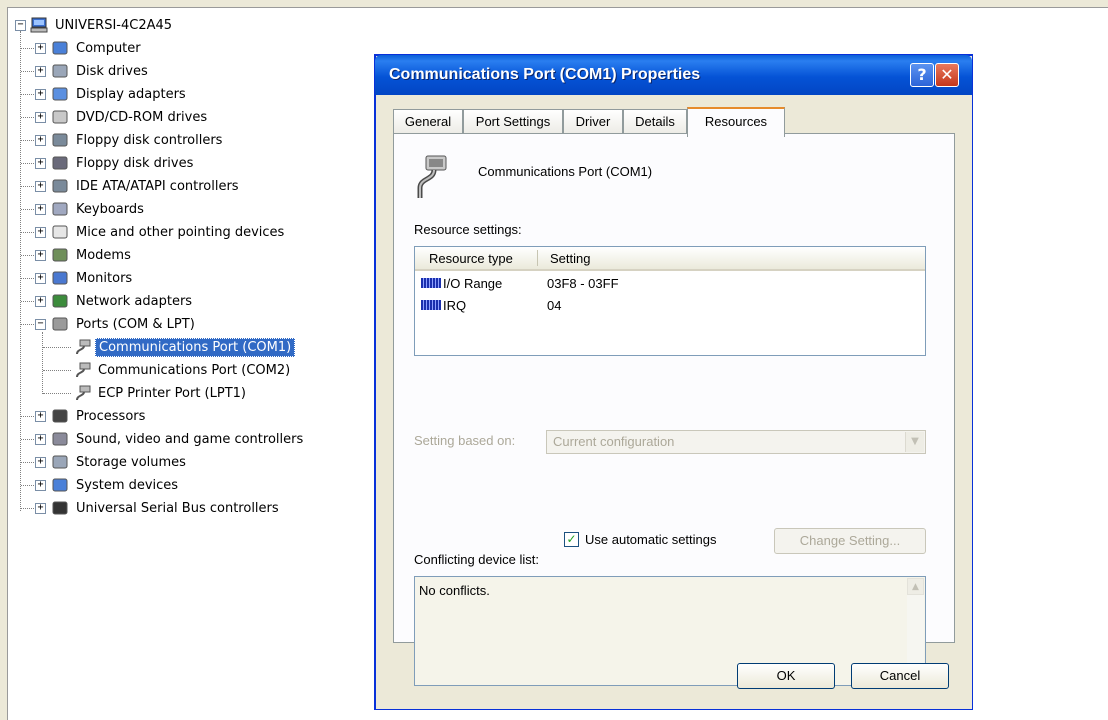 Image resolution: width=1108 pixels, height=720 pixels. What do you see at coordinates (149, 140) in the screenshot?
I see `tree-item-label: Floppy disk controllers` at bounding box center [149, 140].